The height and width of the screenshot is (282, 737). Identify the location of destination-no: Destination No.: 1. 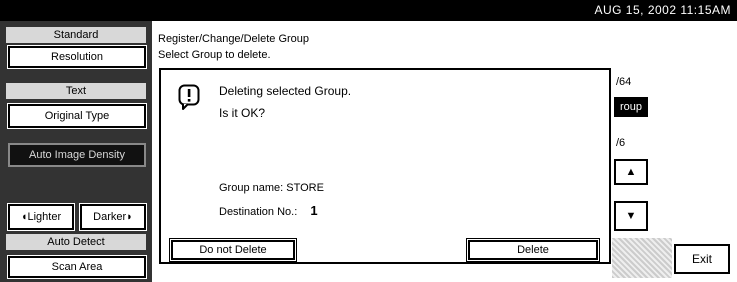
(268, 210).